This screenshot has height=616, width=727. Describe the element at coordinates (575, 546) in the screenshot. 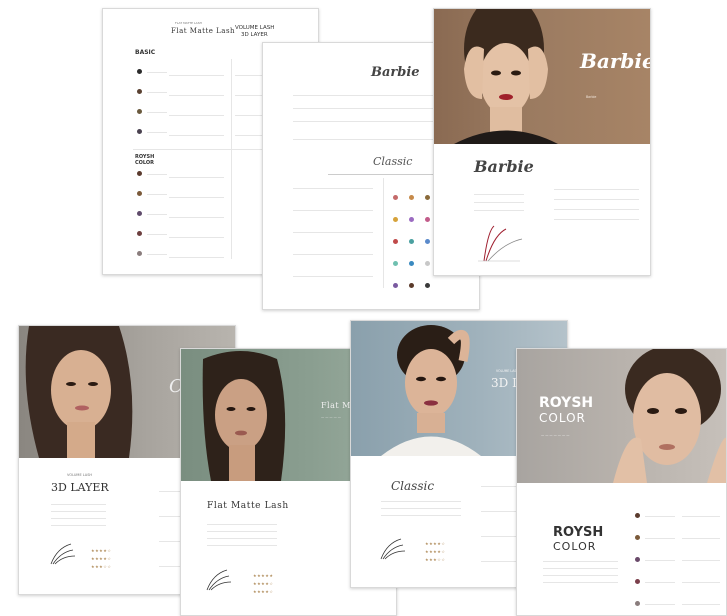

I see `bottom4-panel-title-2: COLOR` at that location.